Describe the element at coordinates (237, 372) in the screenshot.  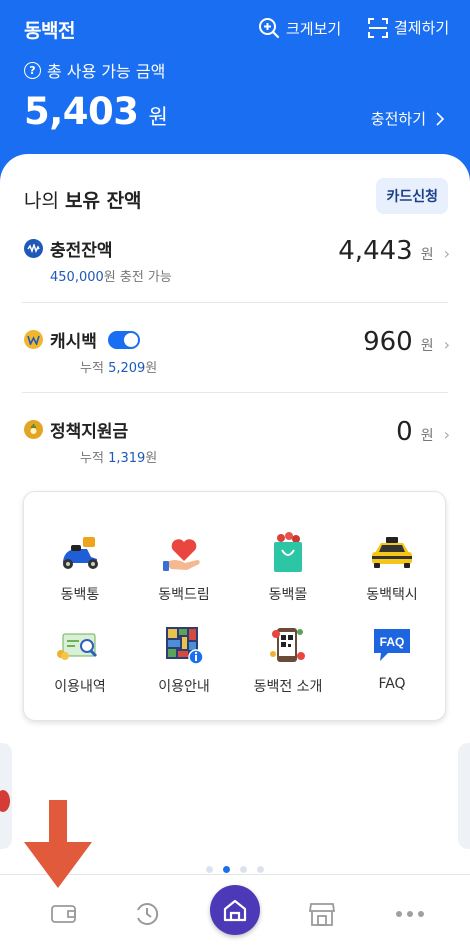
I see `cashback-row: 캐시백 누적 5,209원 960 원 ›` at that location.